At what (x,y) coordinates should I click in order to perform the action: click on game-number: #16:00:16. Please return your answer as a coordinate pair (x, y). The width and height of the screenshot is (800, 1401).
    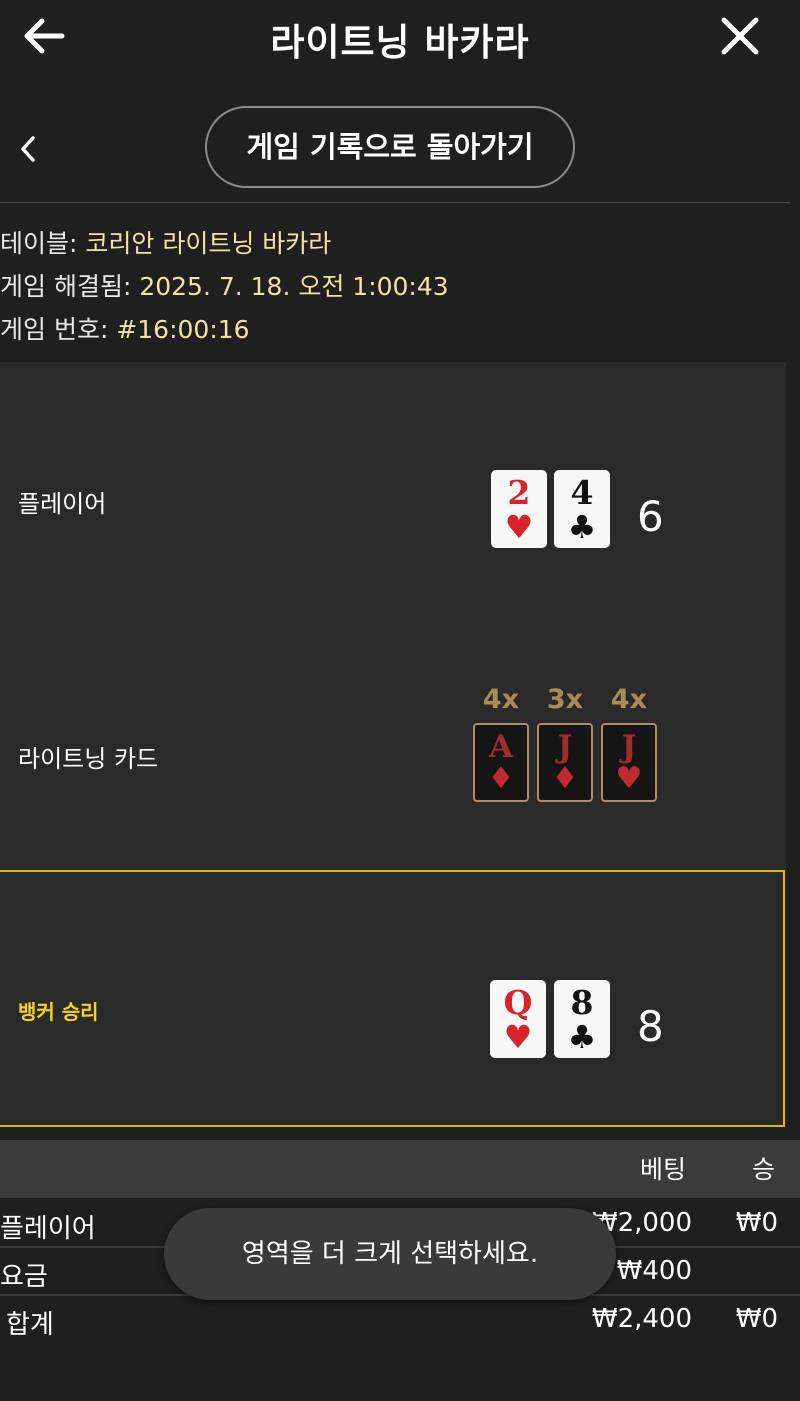
    Looking at the image, I should click on (183, 329).